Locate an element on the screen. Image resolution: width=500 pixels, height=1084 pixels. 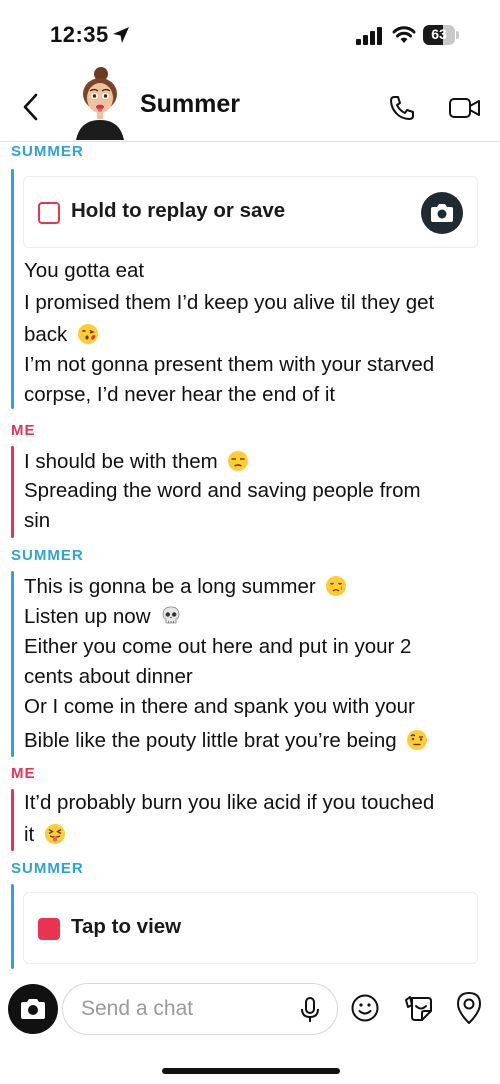
message-line: Listen up now is located at coordinates (103, 617).